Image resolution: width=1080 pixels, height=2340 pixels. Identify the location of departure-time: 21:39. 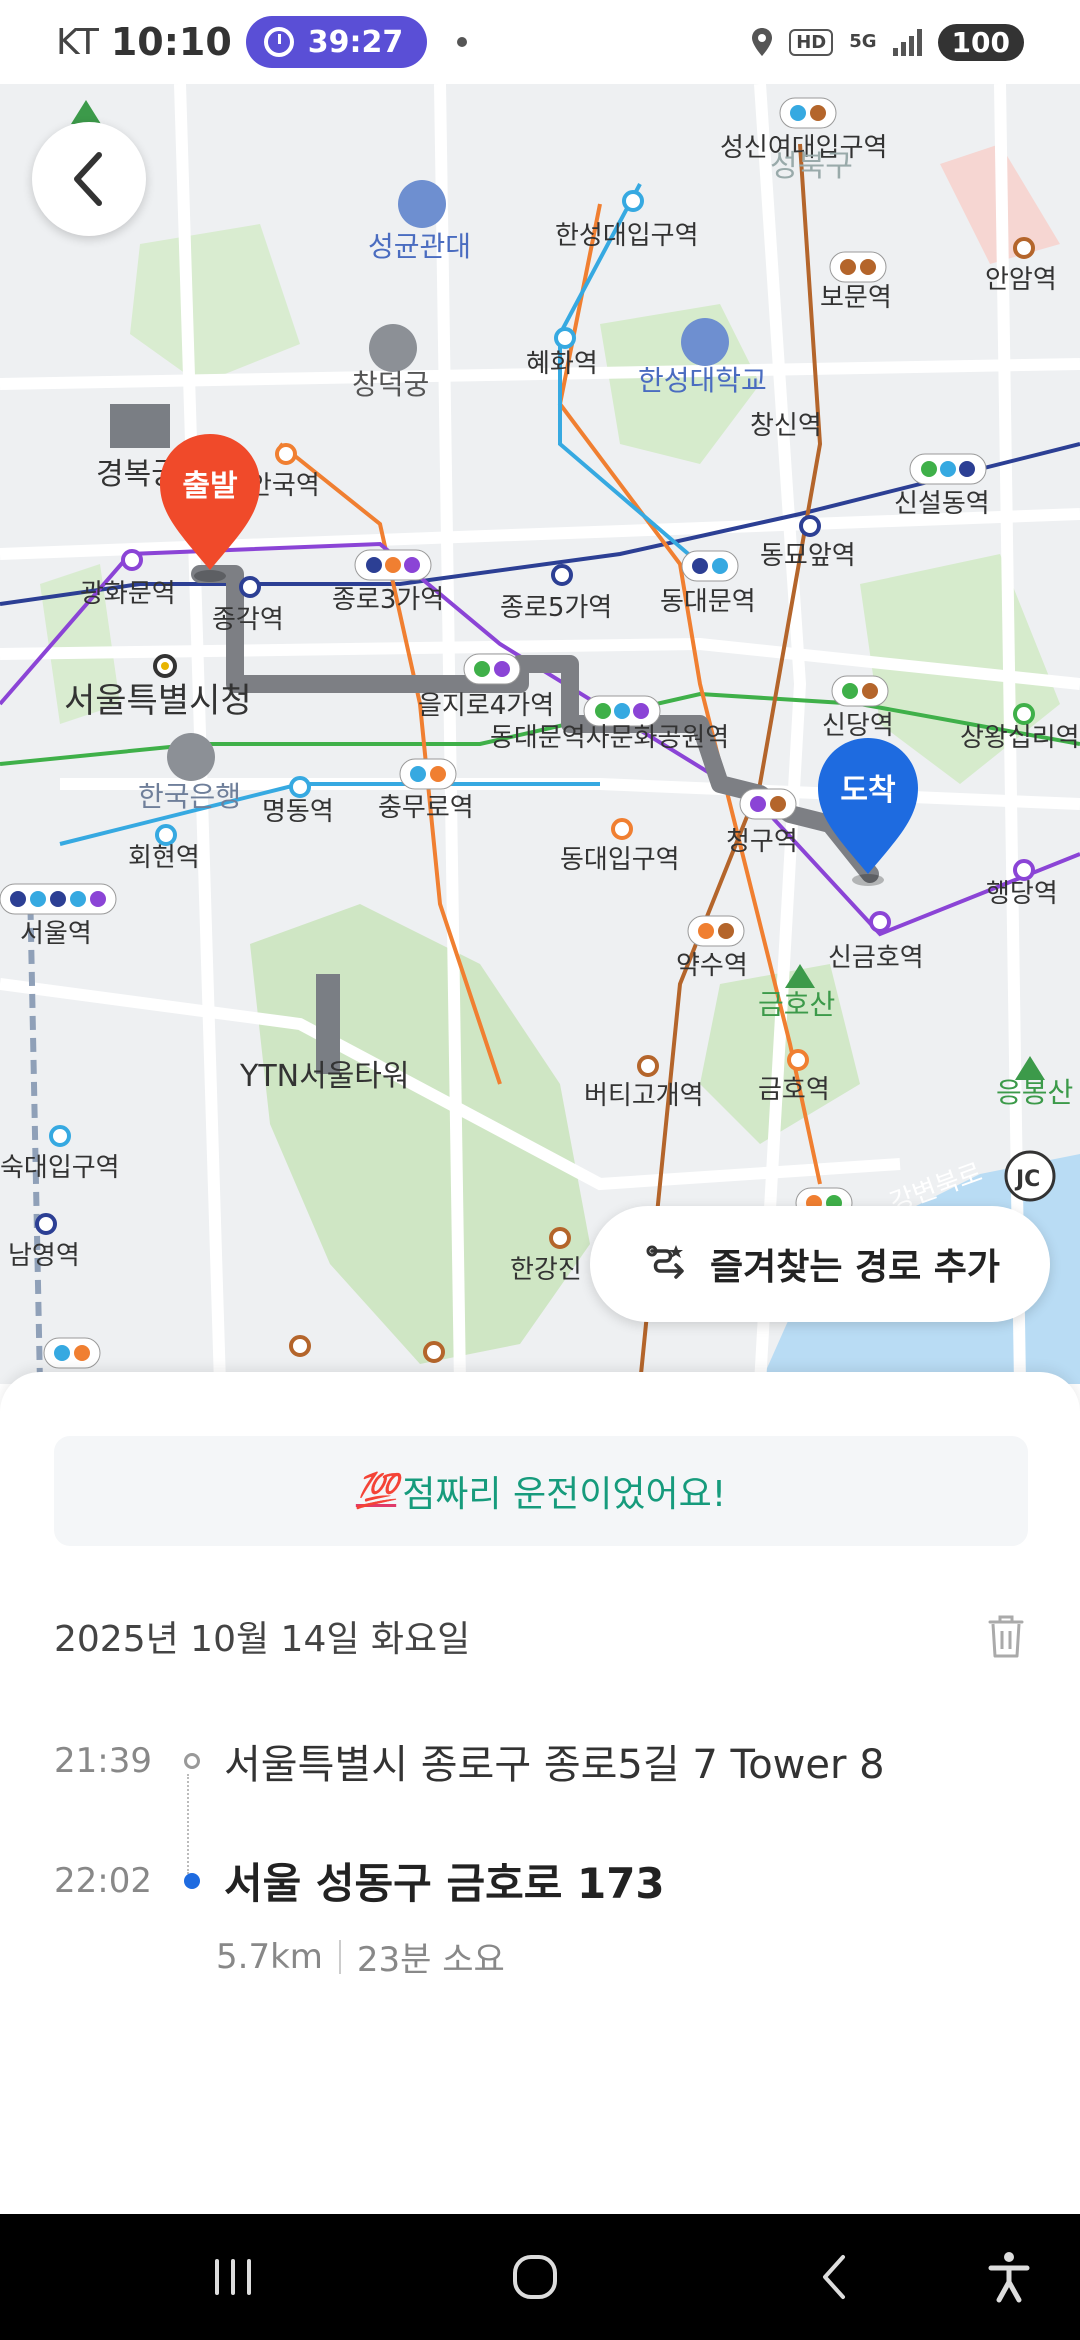
(103, 1761).